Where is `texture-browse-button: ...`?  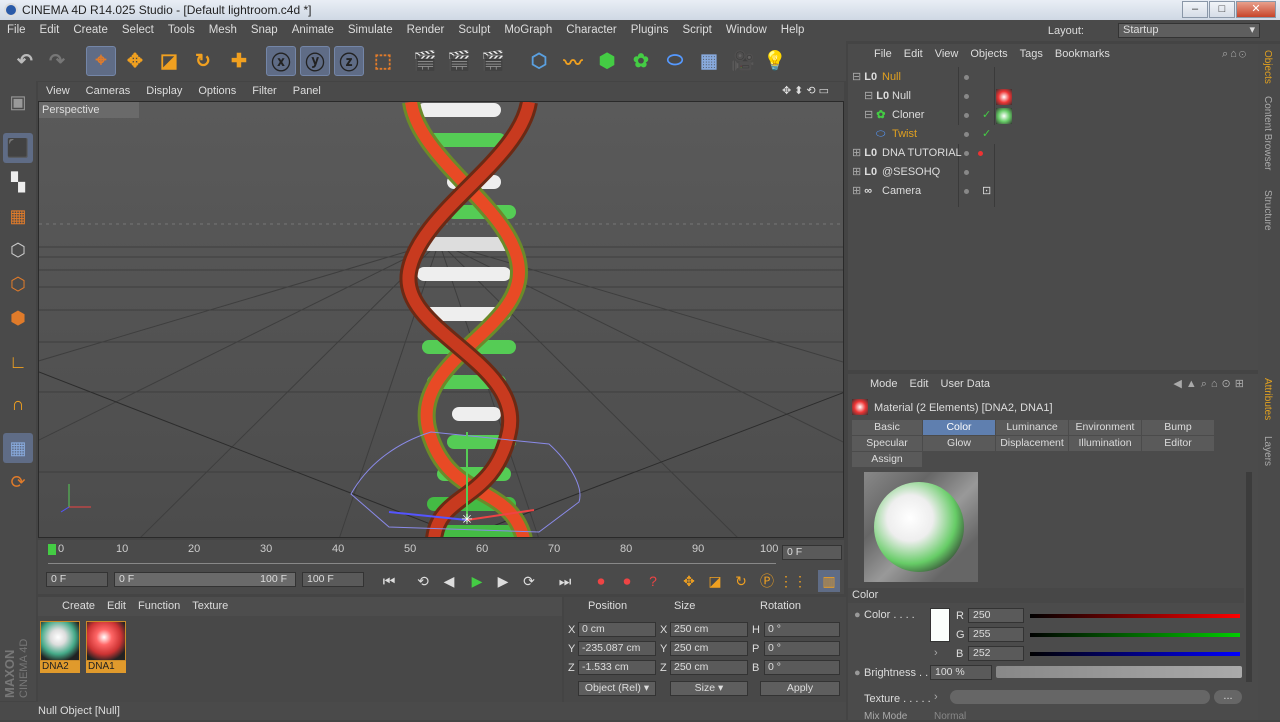 texture-browse-button: ... is located at coordinates (1228, 697).